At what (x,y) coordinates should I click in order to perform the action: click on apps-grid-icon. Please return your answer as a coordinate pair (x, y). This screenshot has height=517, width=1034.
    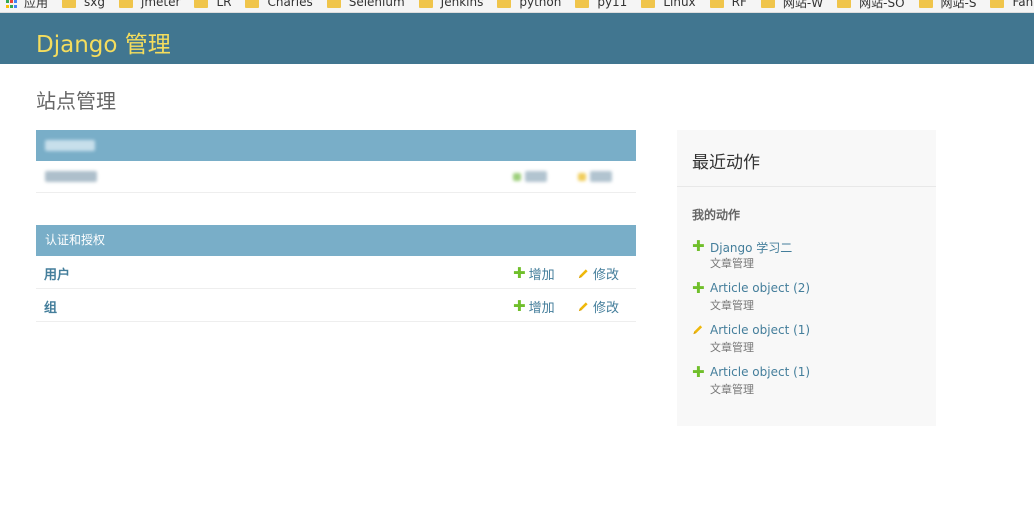
    Looking at the image, I should click on (12, 4).